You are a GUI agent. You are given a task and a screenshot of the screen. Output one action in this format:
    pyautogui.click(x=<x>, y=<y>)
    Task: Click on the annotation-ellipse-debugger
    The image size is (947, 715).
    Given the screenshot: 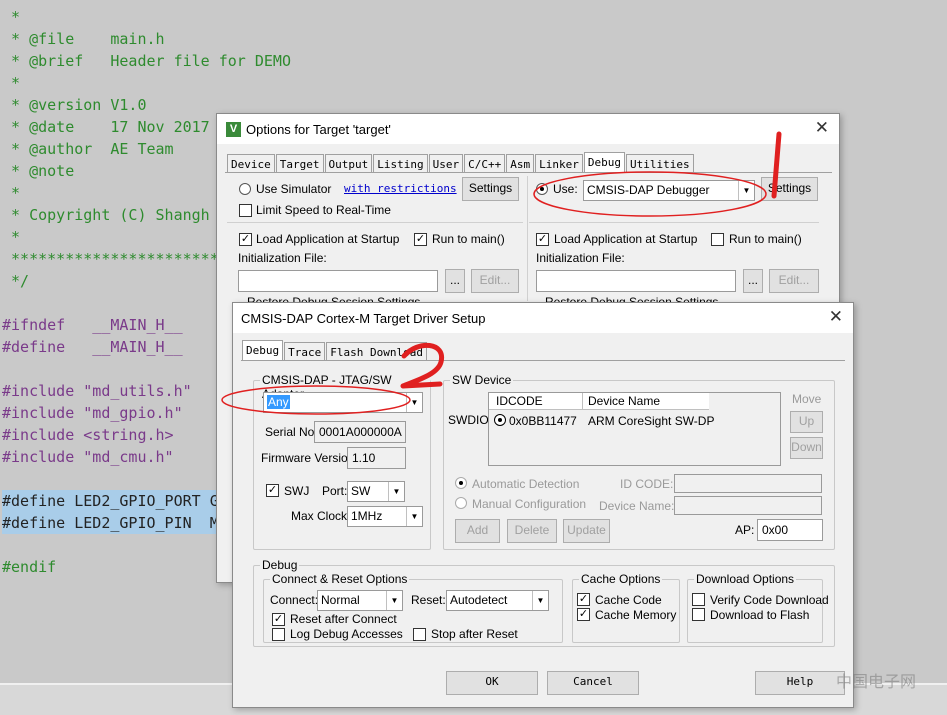 What is the action you would take?
    pyautogui.click(x=650, y=194)
    